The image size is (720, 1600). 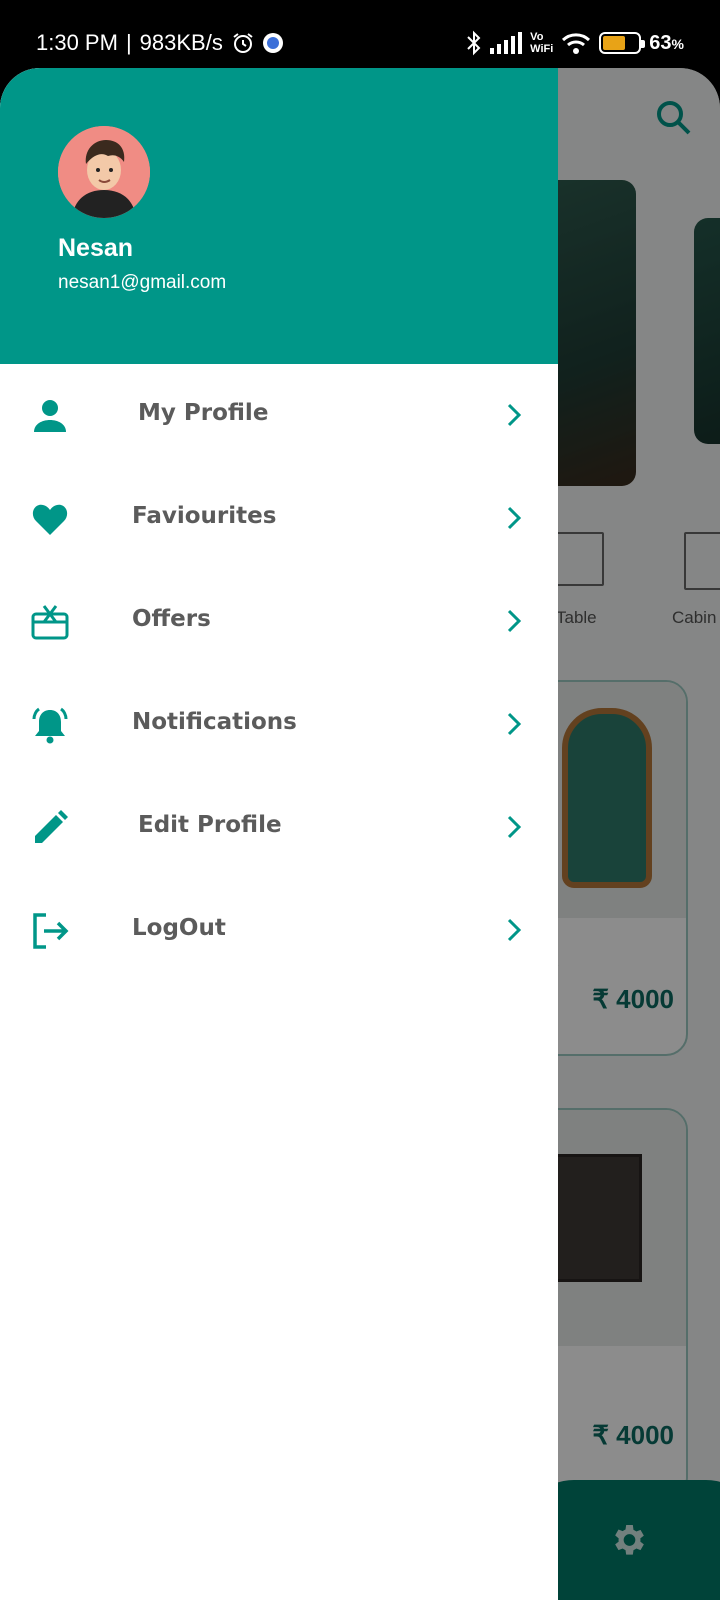 What do you see at coordinates (77, 42) in the screenshot?
I see `status-time: 1:30 PM` at bounding box center [77, 42].